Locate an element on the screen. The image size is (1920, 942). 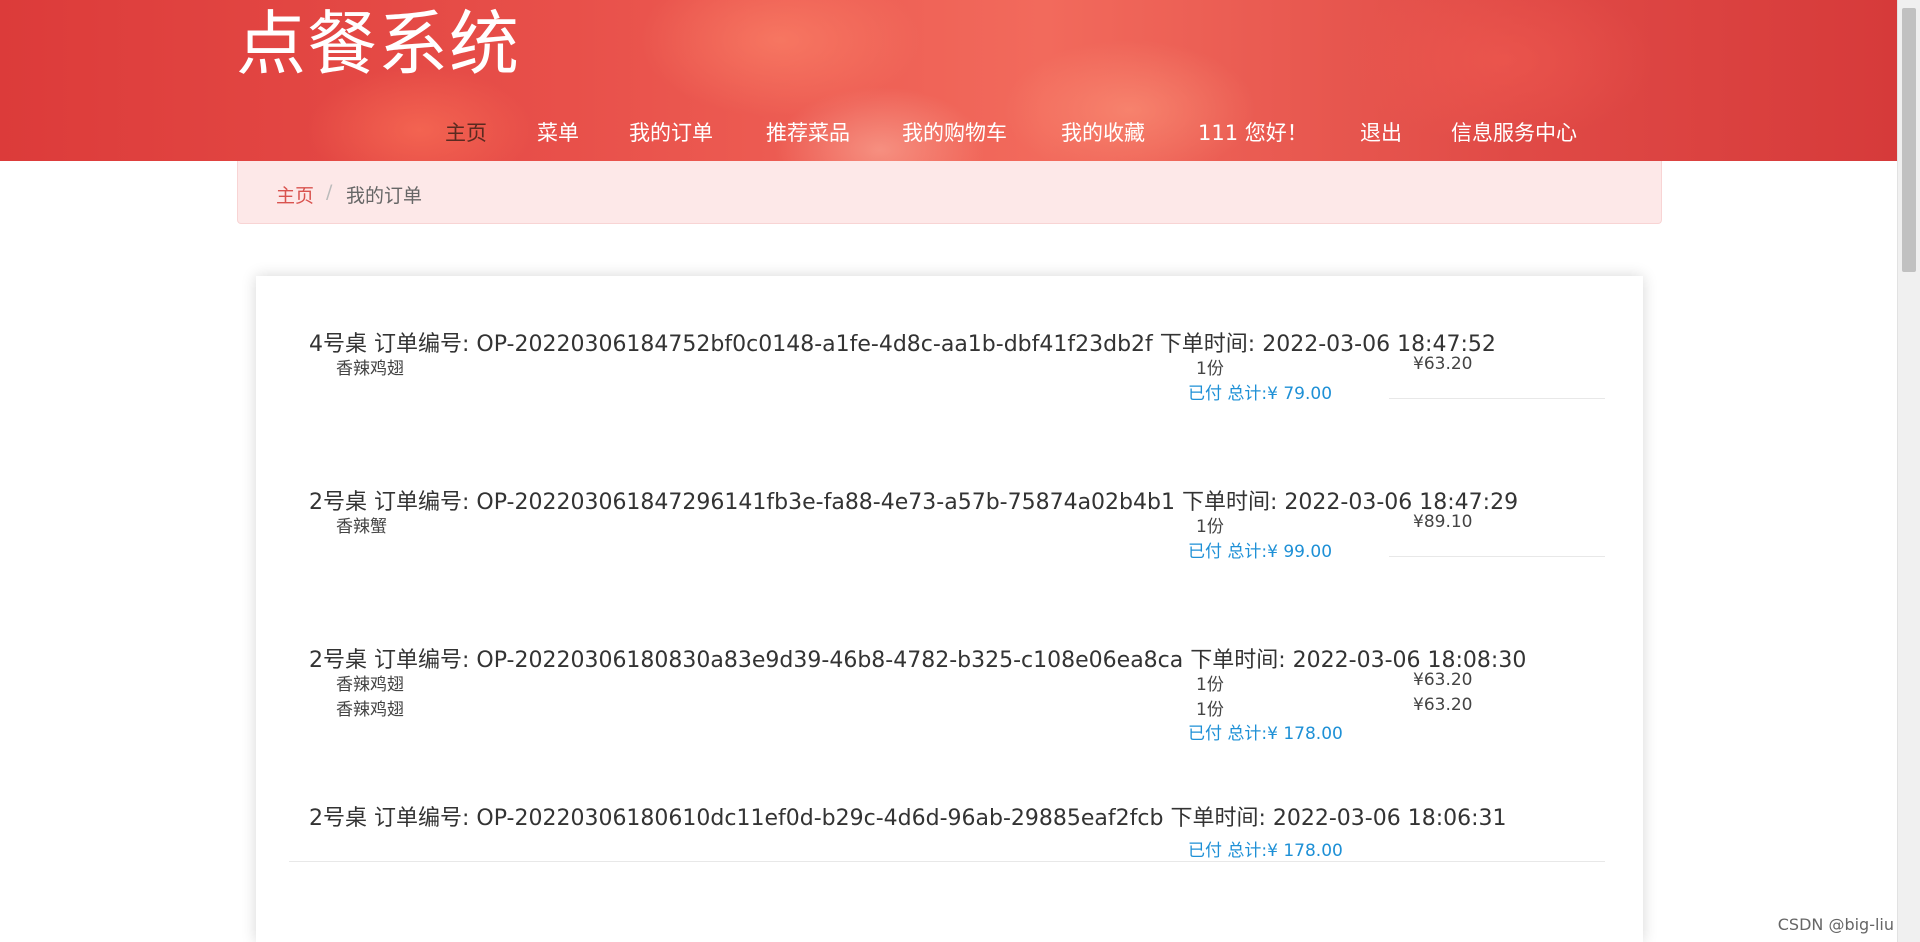
order-table: 2号桌 is located at coordinates (338, 818).